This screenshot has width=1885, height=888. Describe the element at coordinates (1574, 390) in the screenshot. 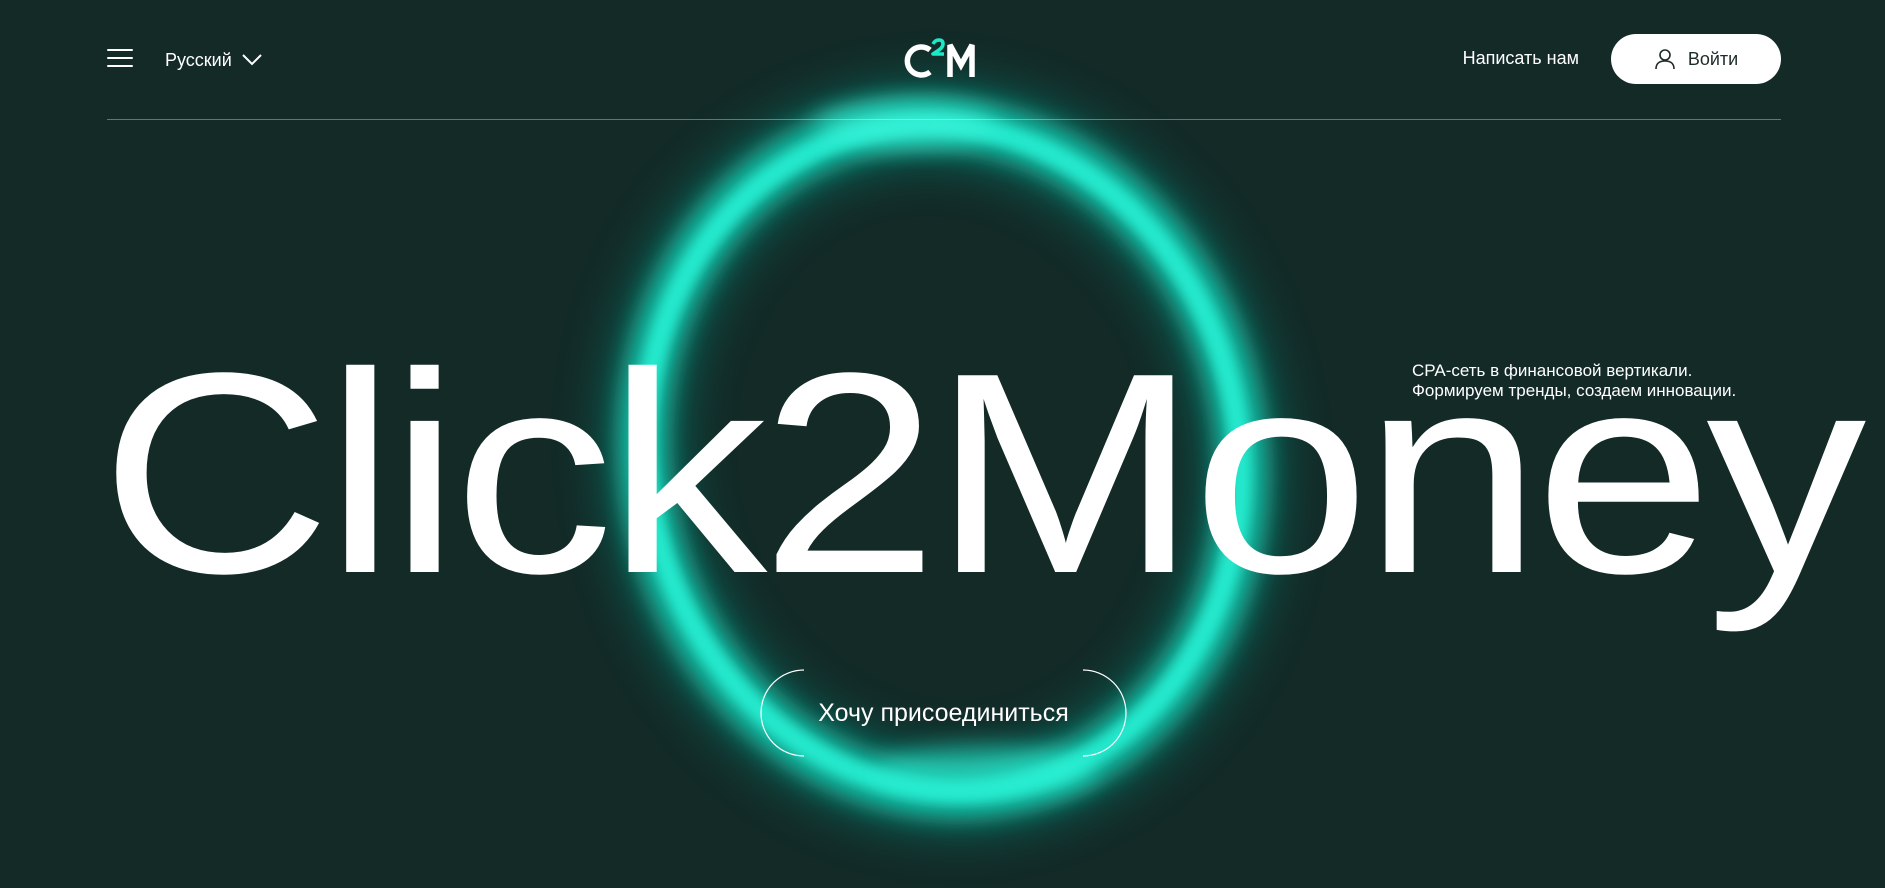

I see `tagline-line-2: Формируем тренды, создаем инновации.` at that location.